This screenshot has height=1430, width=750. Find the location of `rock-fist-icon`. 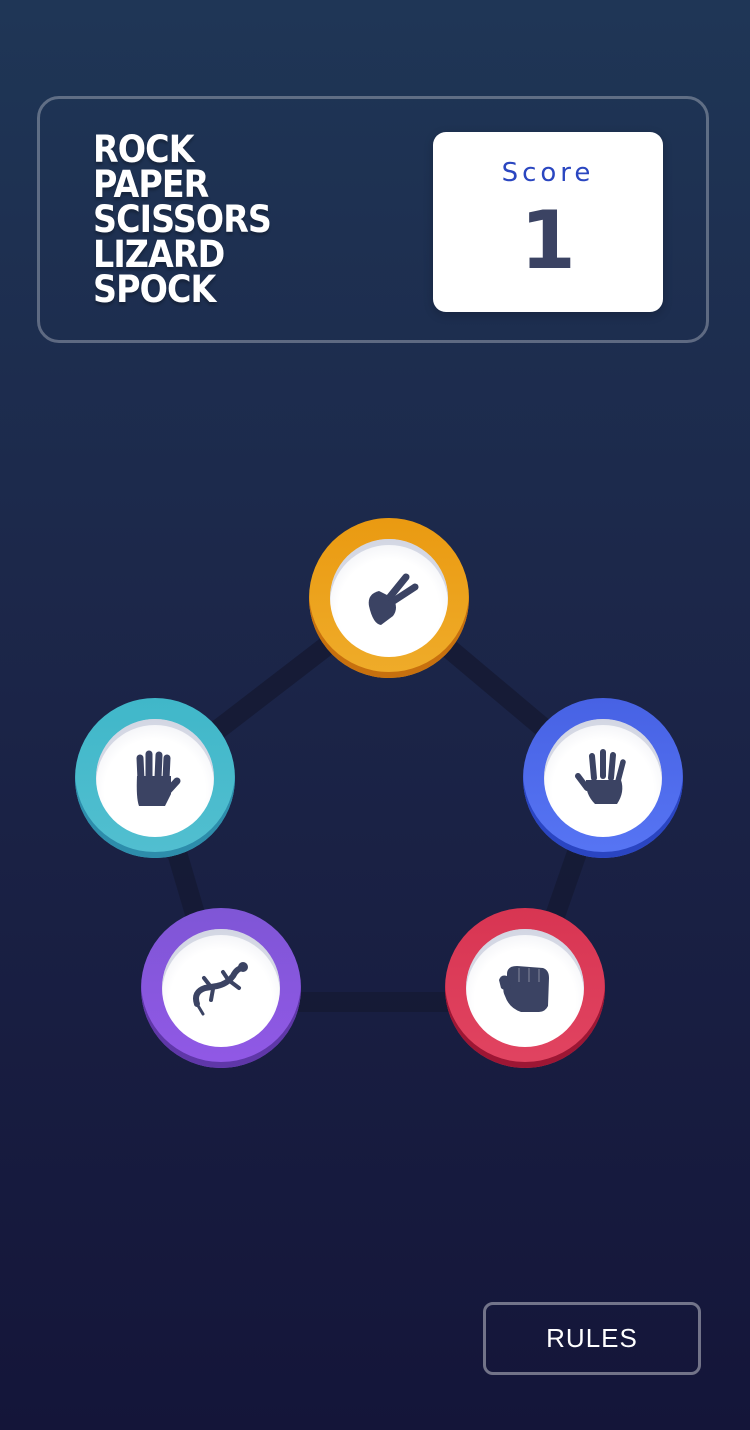

rock-fist-icon is located at coordinates (524, 989).